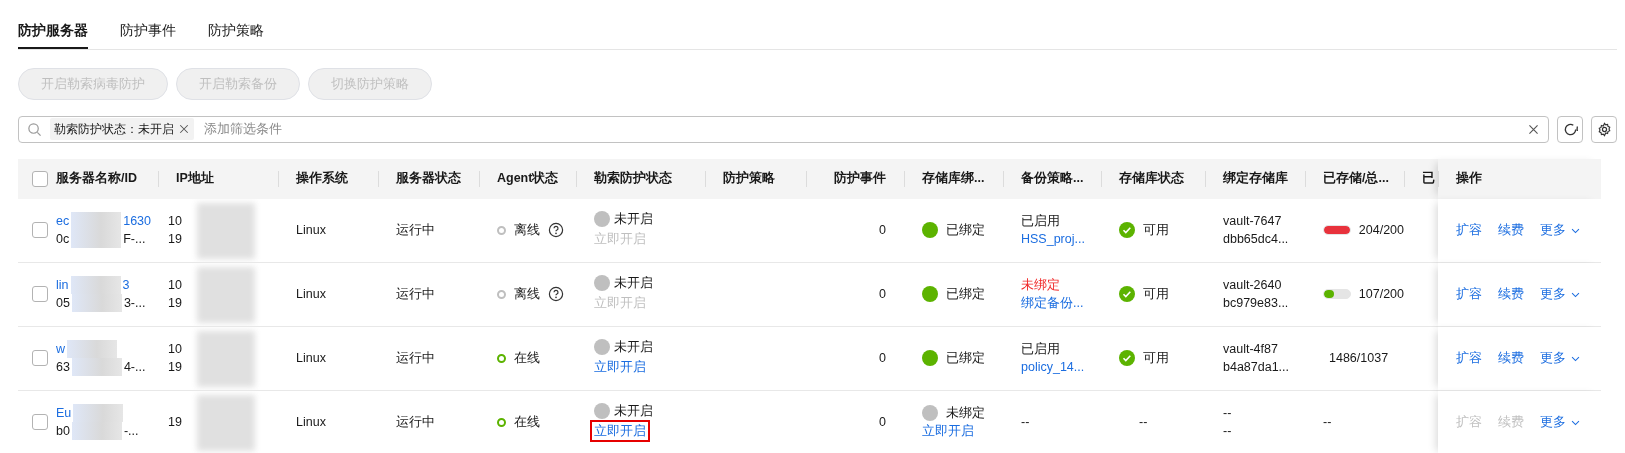 The height and width of the screenshot is (453, 1625). Describe the element at coordinates (64, 413) in the screenshot. I see `server-name-link: Eu` at that location.